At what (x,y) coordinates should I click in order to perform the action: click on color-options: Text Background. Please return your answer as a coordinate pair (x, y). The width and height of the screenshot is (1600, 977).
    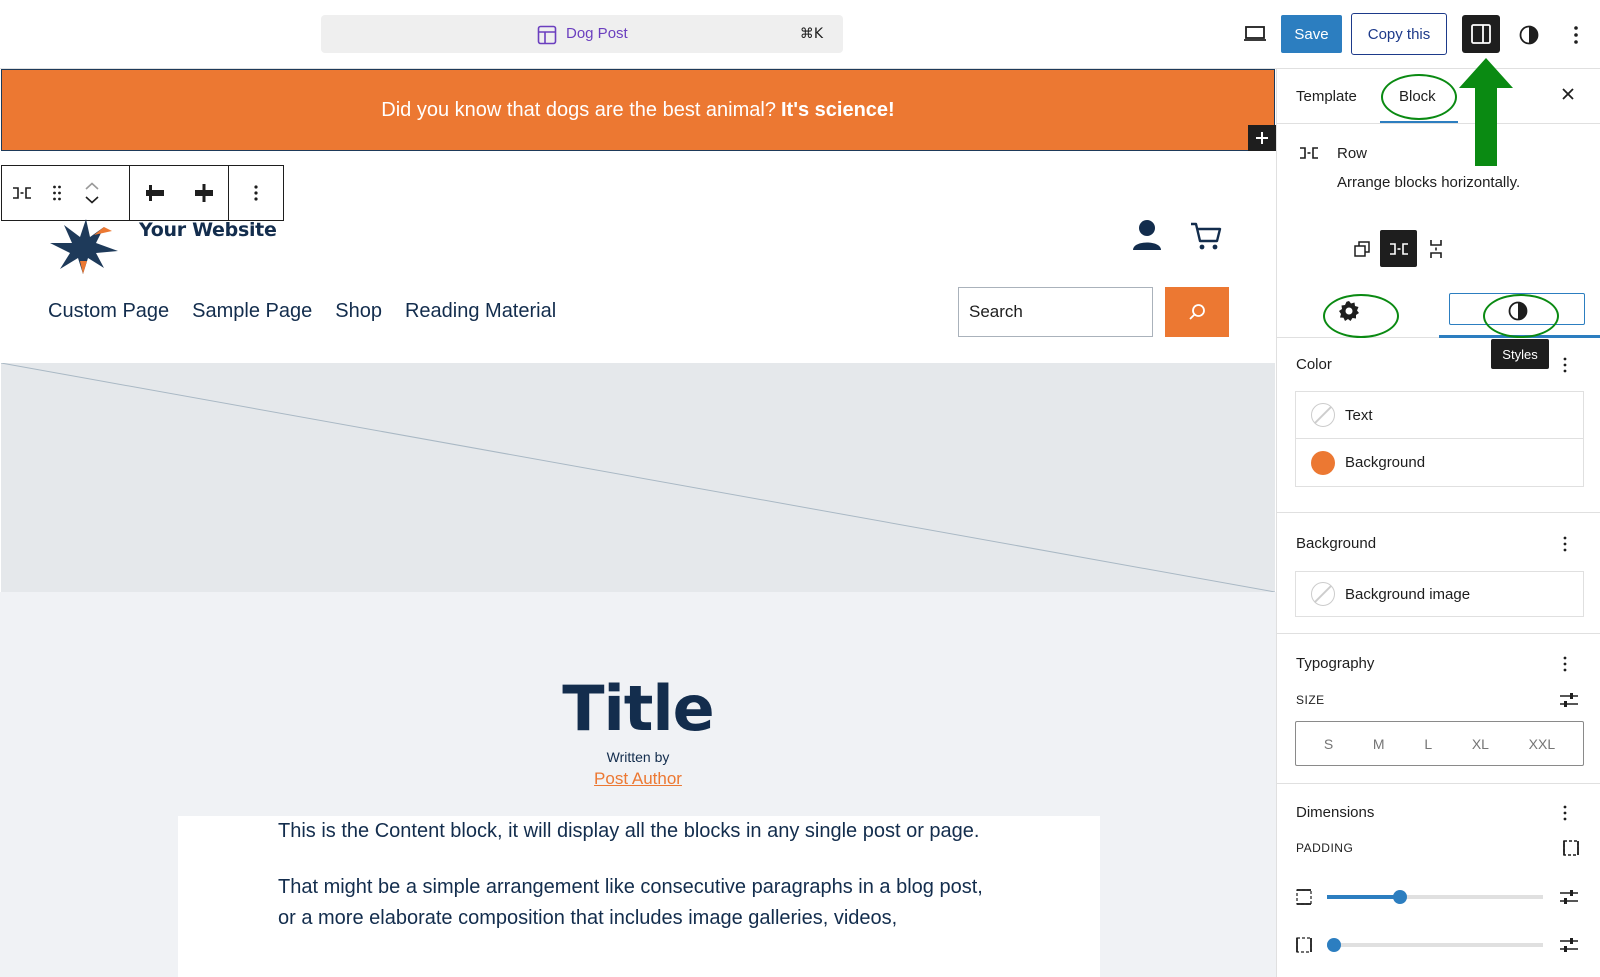
    Looking at the image, I should click on (1439, 439).